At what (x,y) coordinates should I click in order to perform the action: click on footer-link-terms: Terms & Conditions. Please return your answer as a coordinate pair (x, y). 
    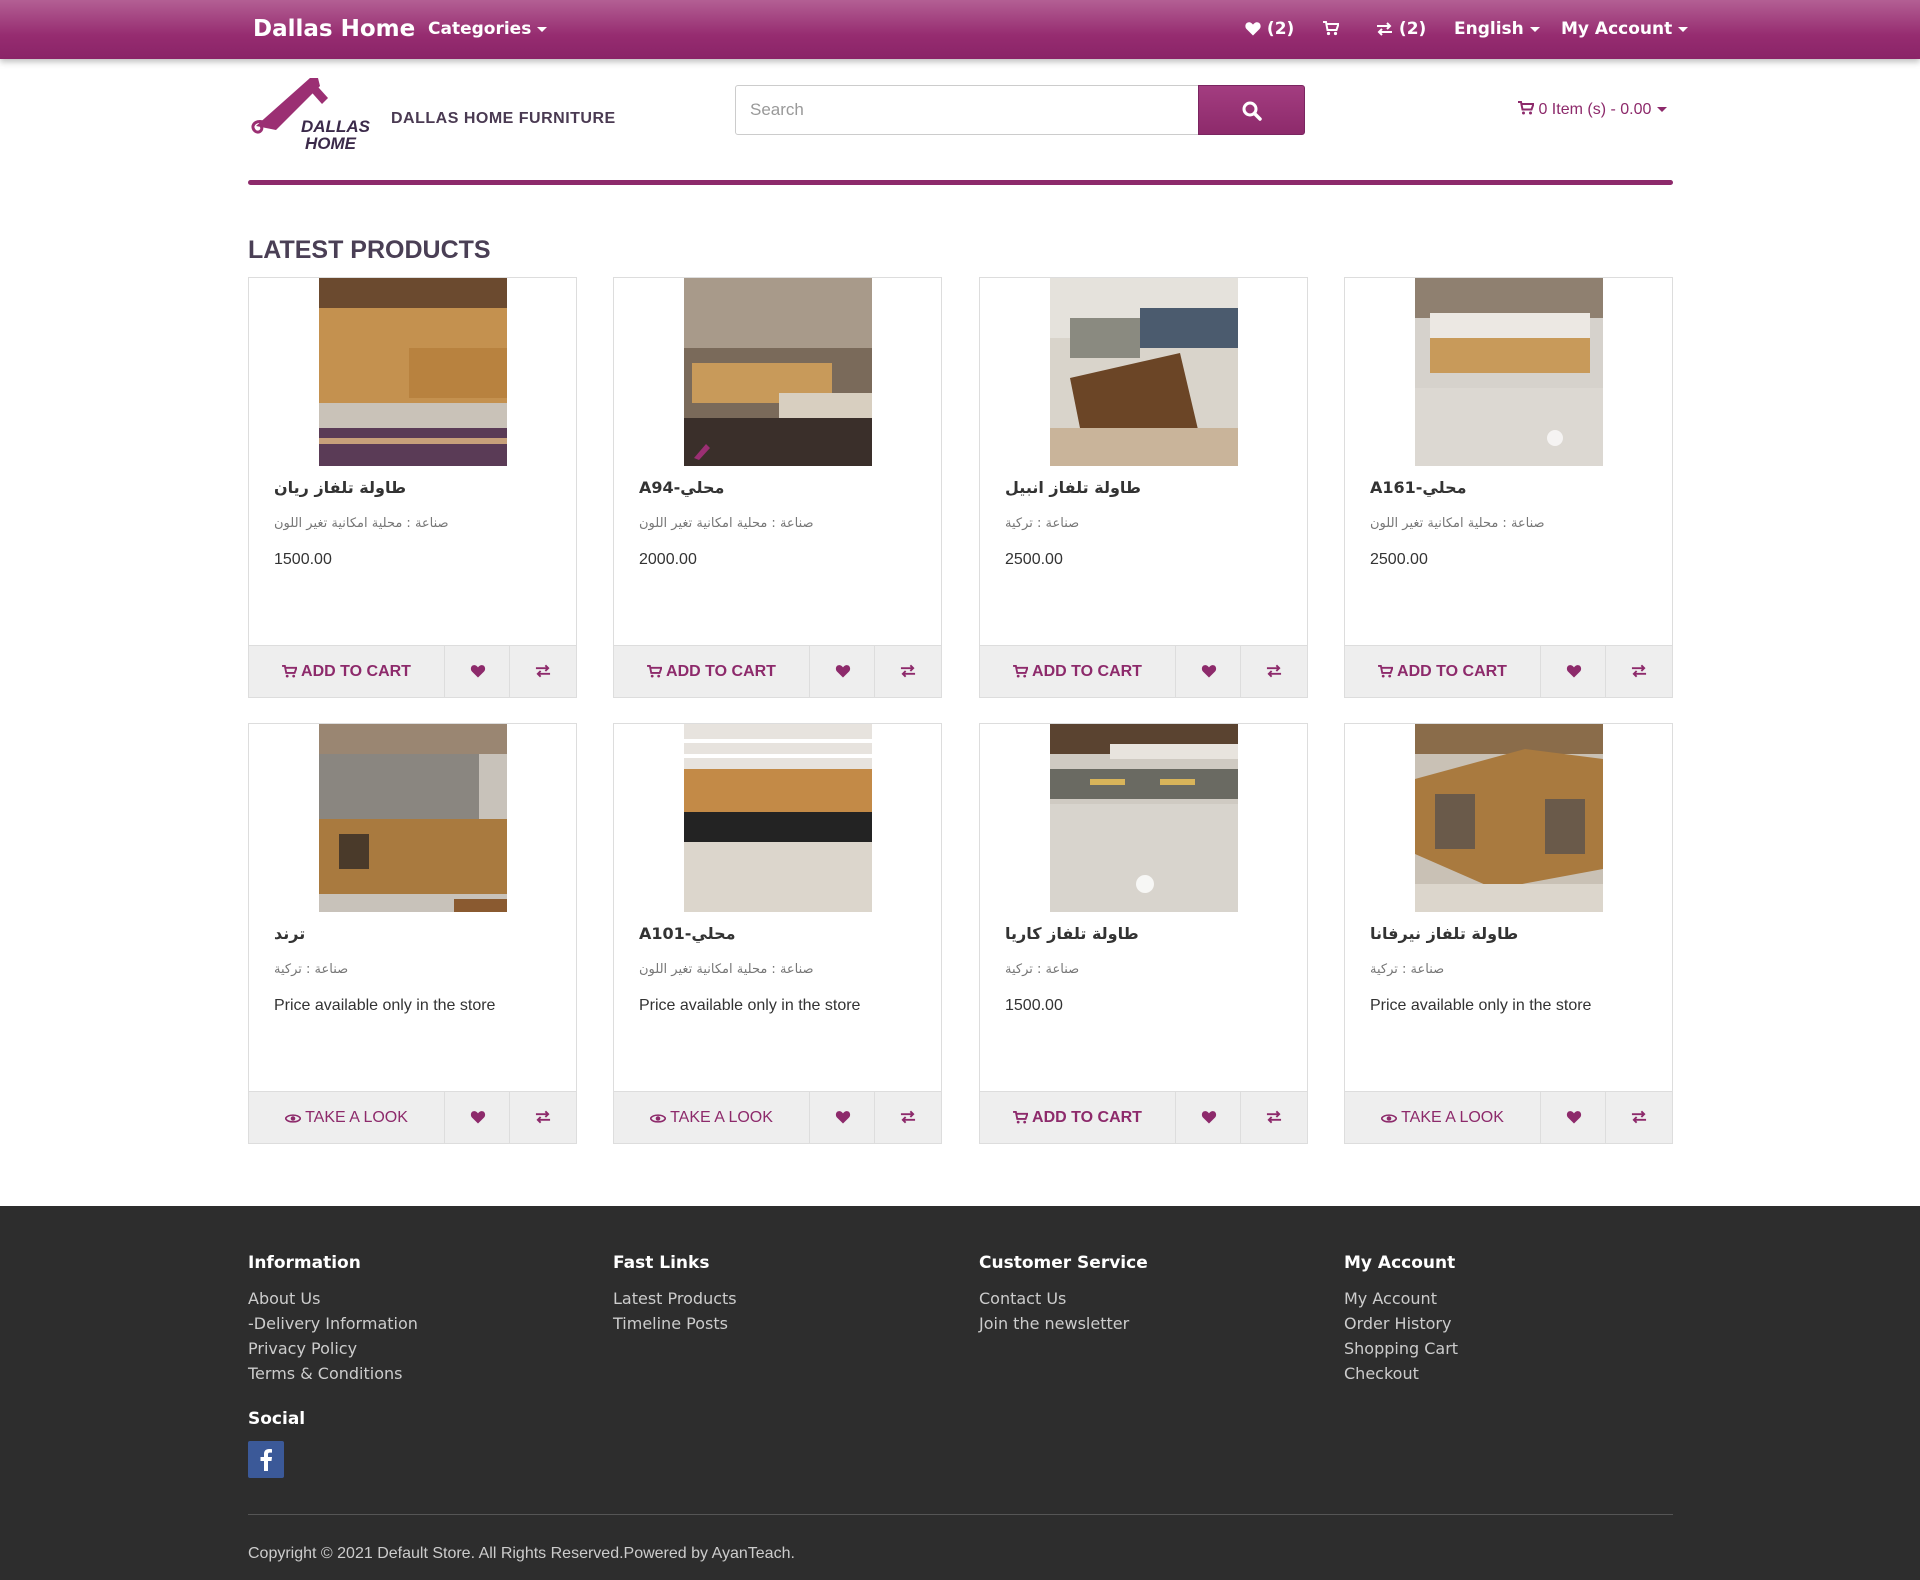
    Looking at the image, I should click on (333, 1373).